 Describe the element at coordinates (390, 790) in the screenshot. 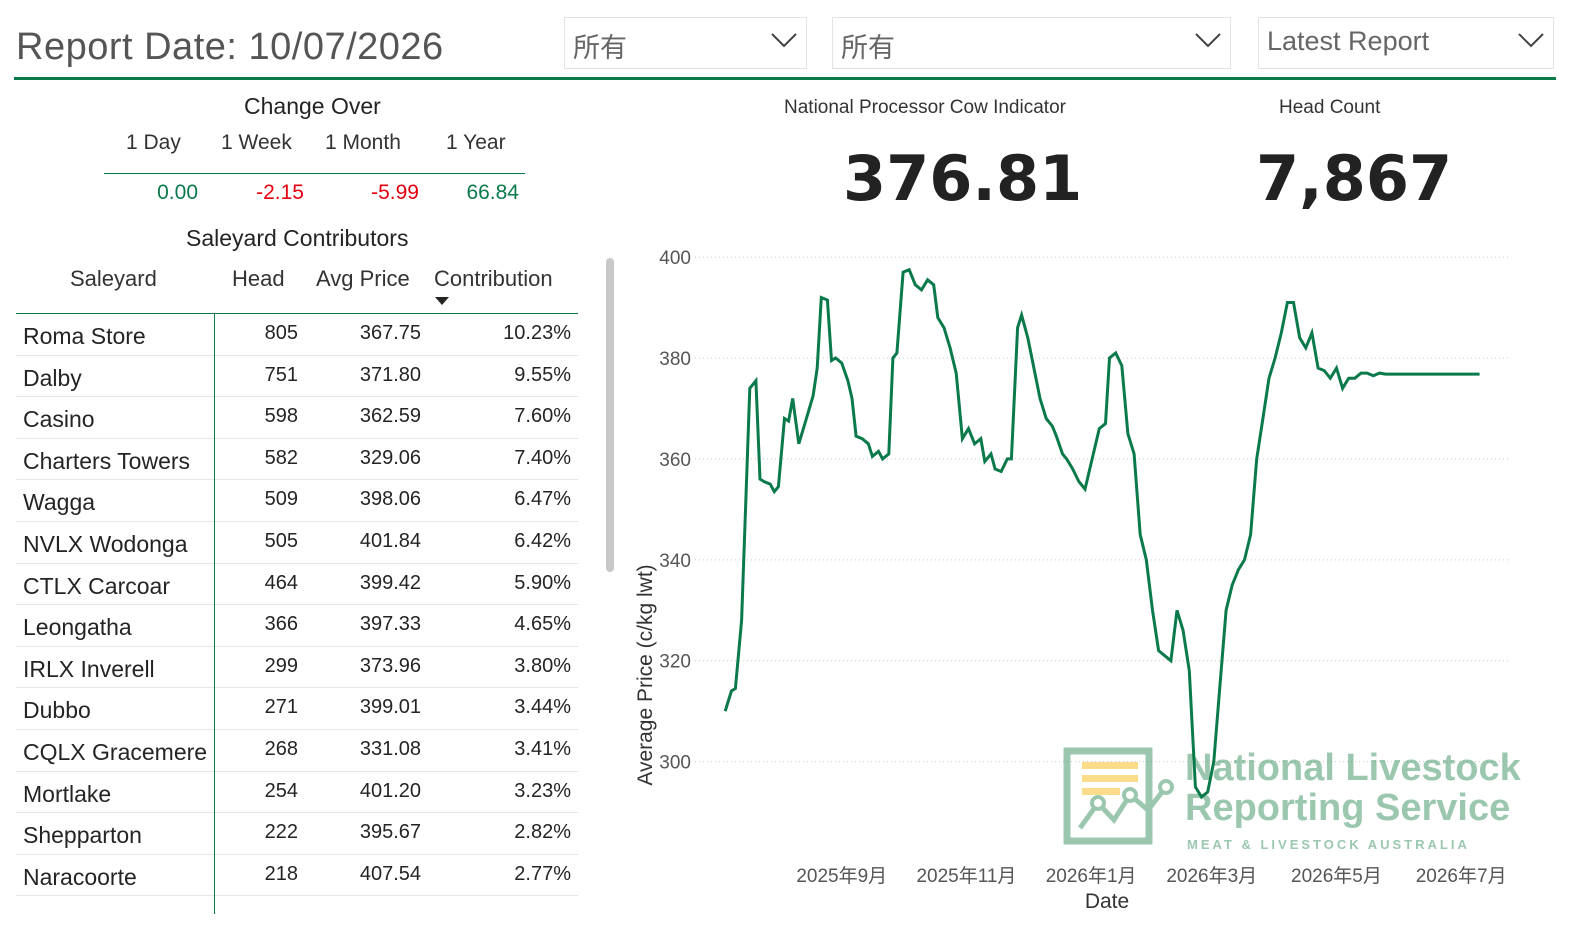

I see `avg-price-cell: 401.20` at that location.